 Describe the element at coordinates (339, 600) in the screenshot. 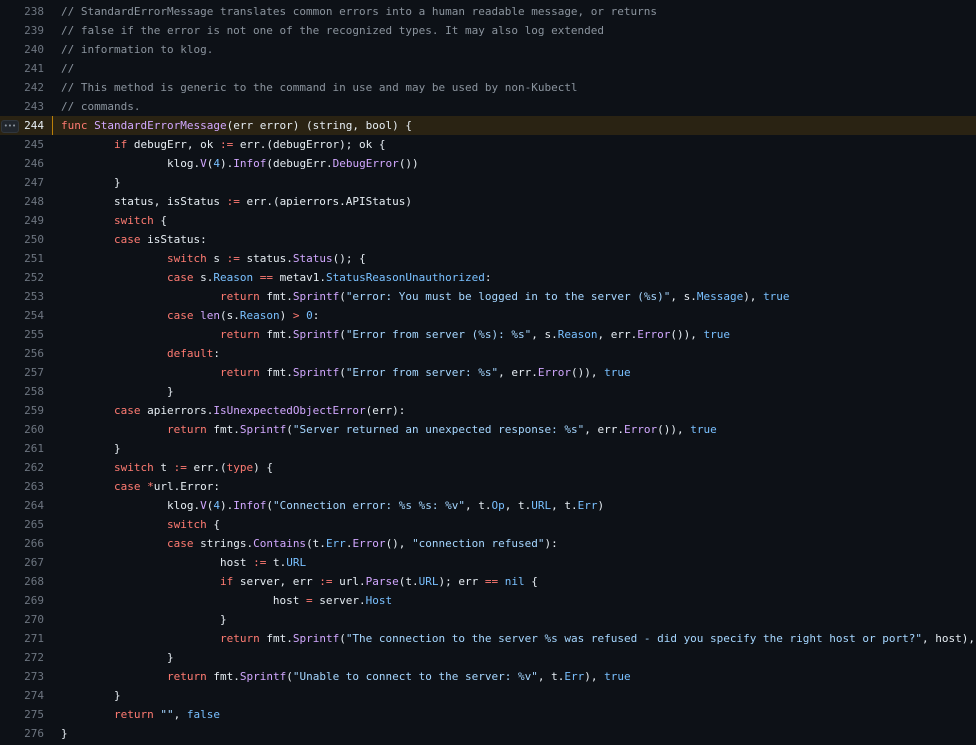

I see `code-token: server.` at that location.